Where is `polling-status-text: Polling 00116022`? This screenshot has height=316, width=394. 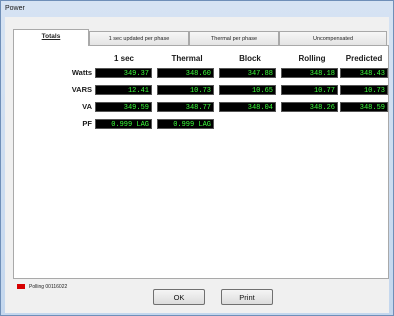
polling-status-text: Polling 00116022 is located at coordinates (48, 287).